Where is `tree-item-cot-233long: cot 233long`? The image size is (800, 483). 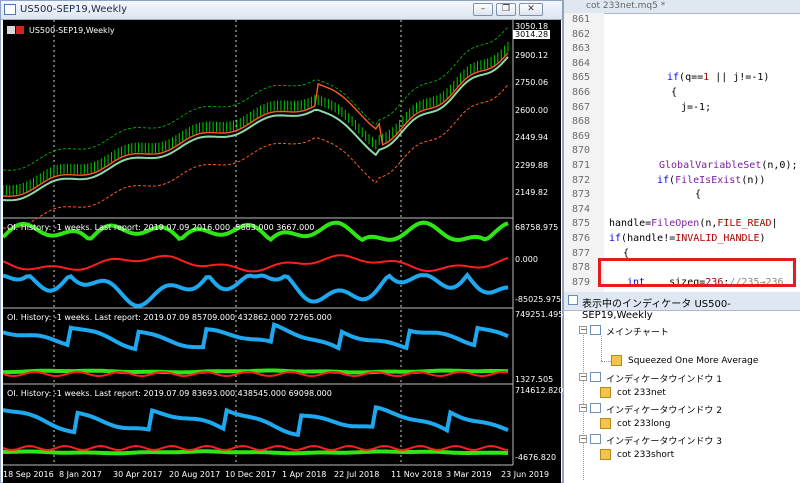 tree-item-cot-233long: cot 233long is located at coordinates (643, 424).